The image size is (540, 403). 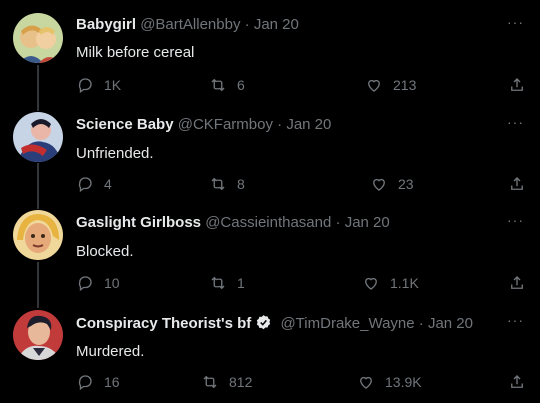 I want to click on handle: @BartAllenbby, so click(x=190, y=24).